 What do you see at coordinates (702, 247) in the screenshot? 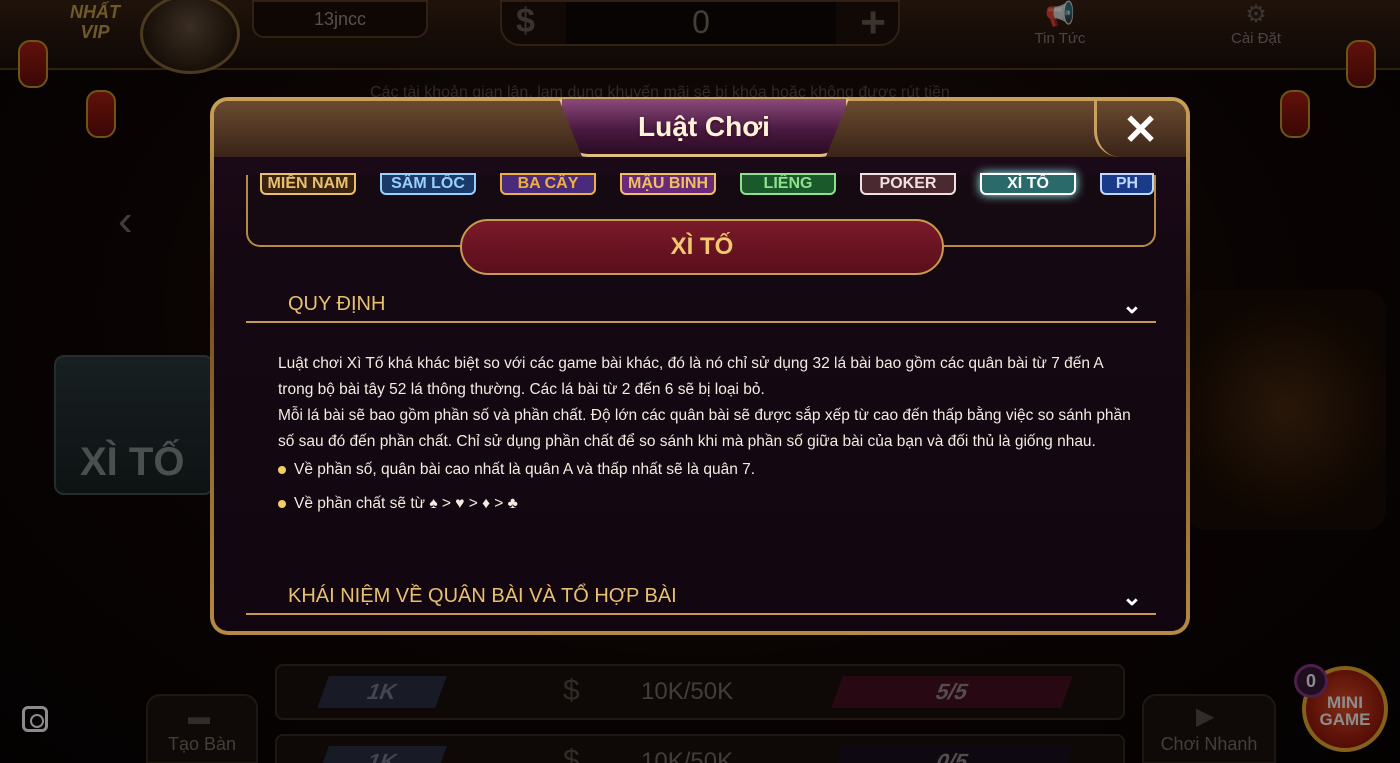
I see `selected-game-title: XÌ TỐ` at bounding box center [702, 247].